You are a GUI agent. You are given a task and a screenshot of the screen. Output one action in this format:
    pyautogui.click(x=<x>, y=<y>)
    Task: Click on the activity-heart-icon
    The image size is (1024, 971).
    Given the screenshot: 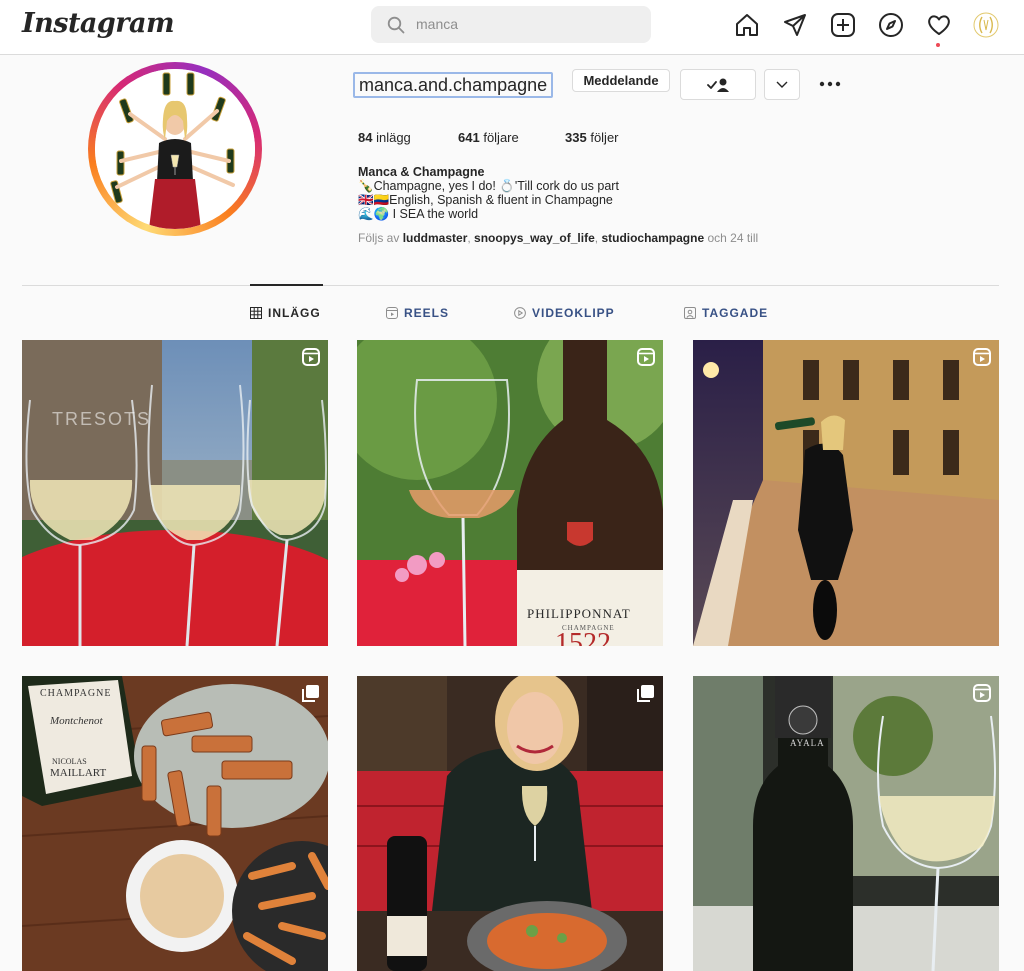 What is the action you would take?
    pyautogui.click(x=939, y=25)
    